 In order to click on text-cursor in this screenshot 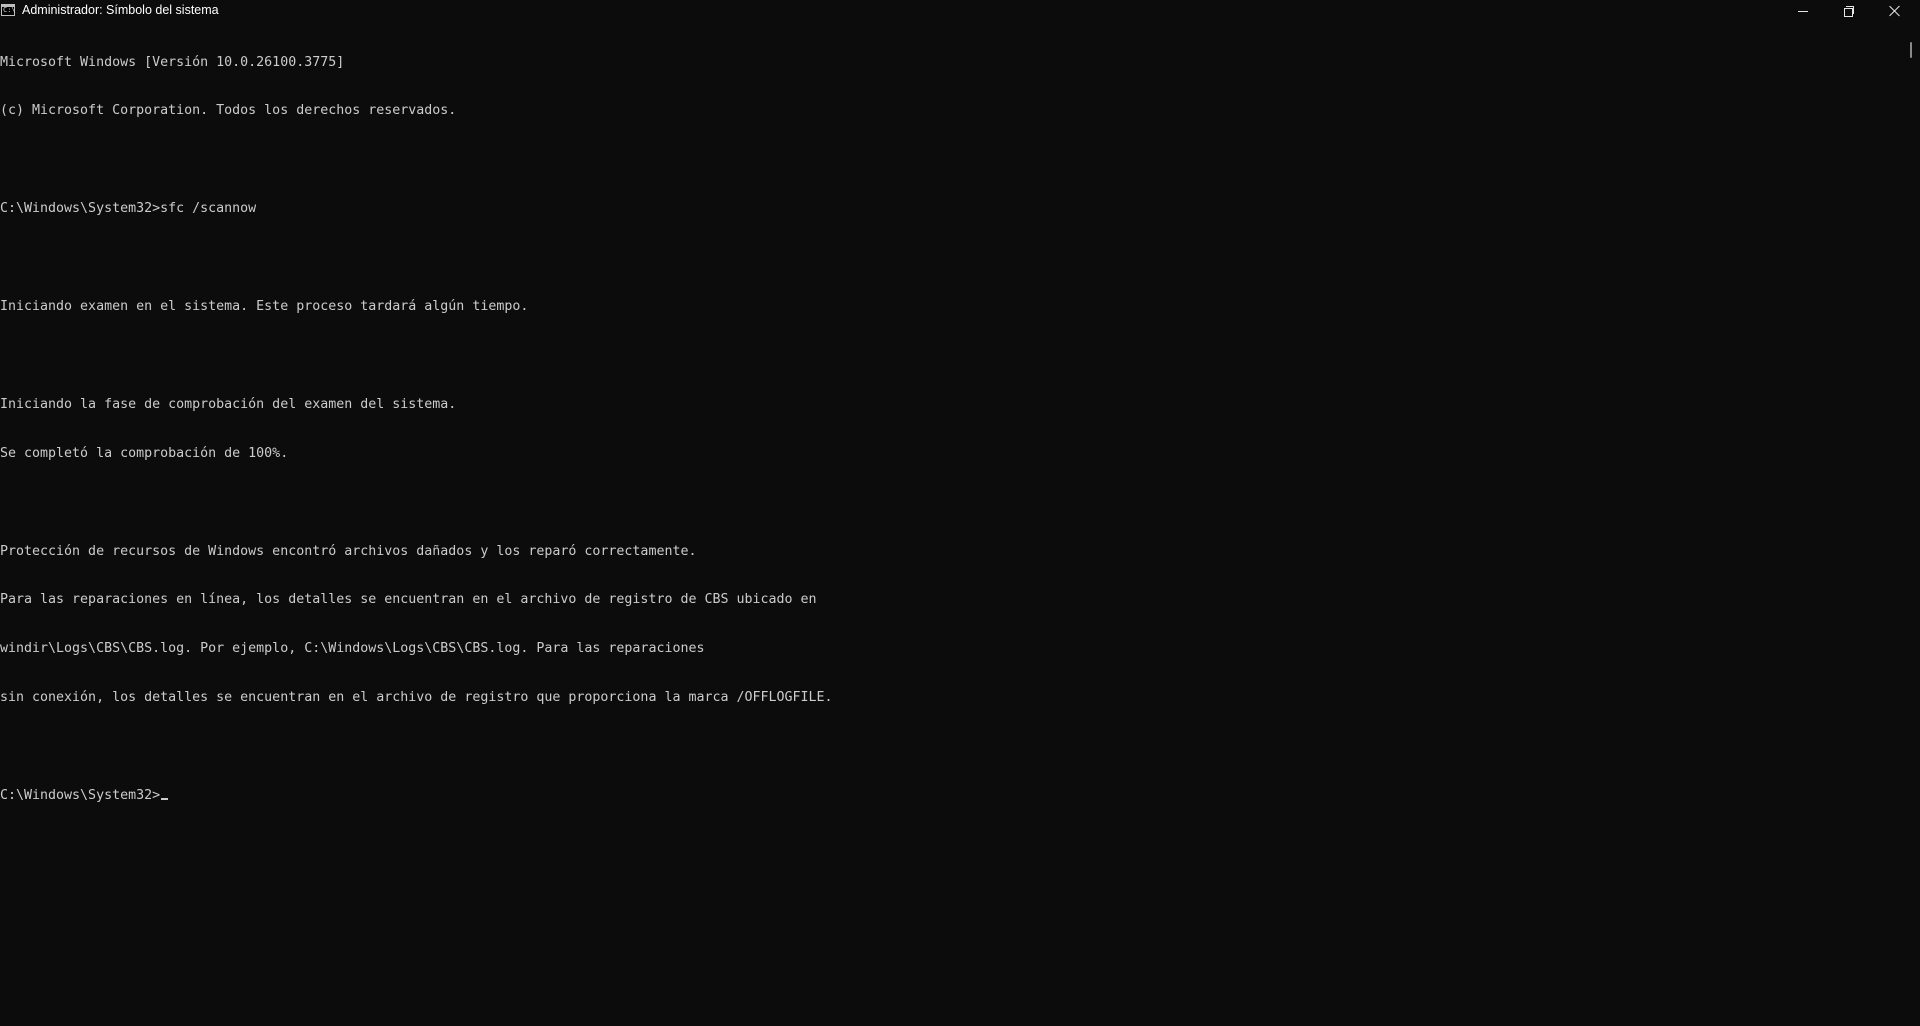, I will do `click(165, 798)`.